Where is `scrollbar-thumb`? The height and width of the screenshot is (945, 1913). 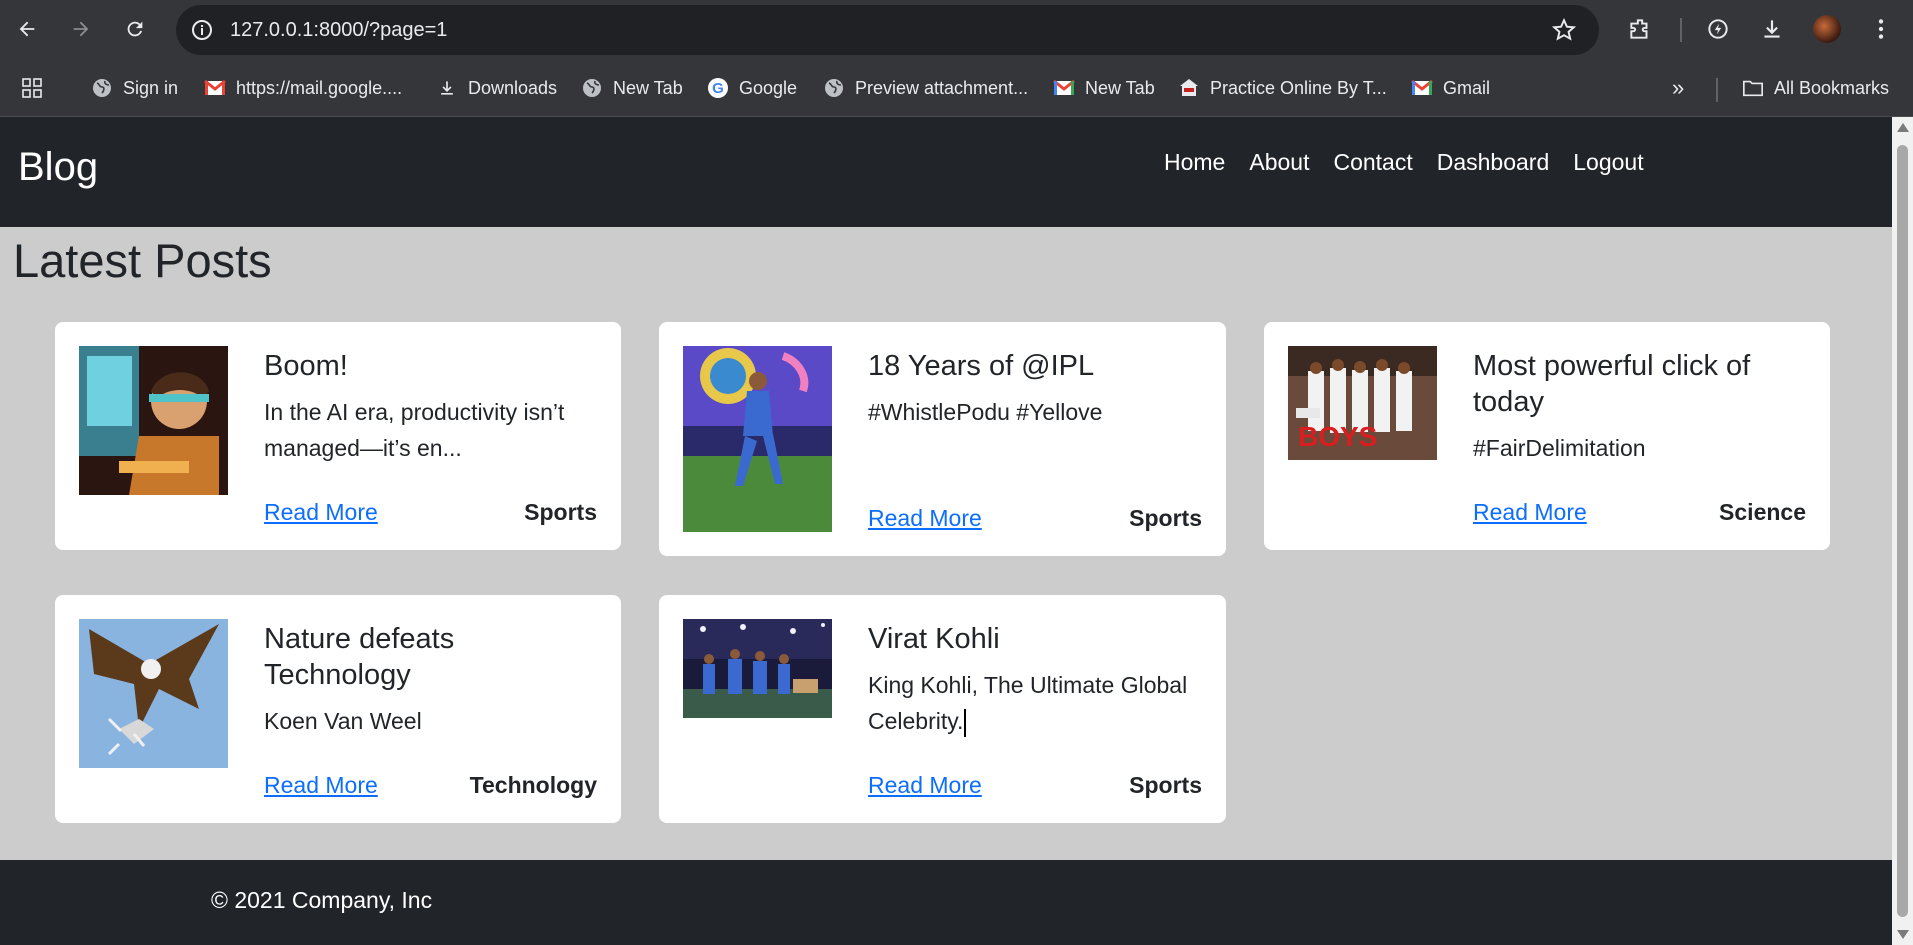 scrollbar-thumb is located at coordinates (1902, 531).